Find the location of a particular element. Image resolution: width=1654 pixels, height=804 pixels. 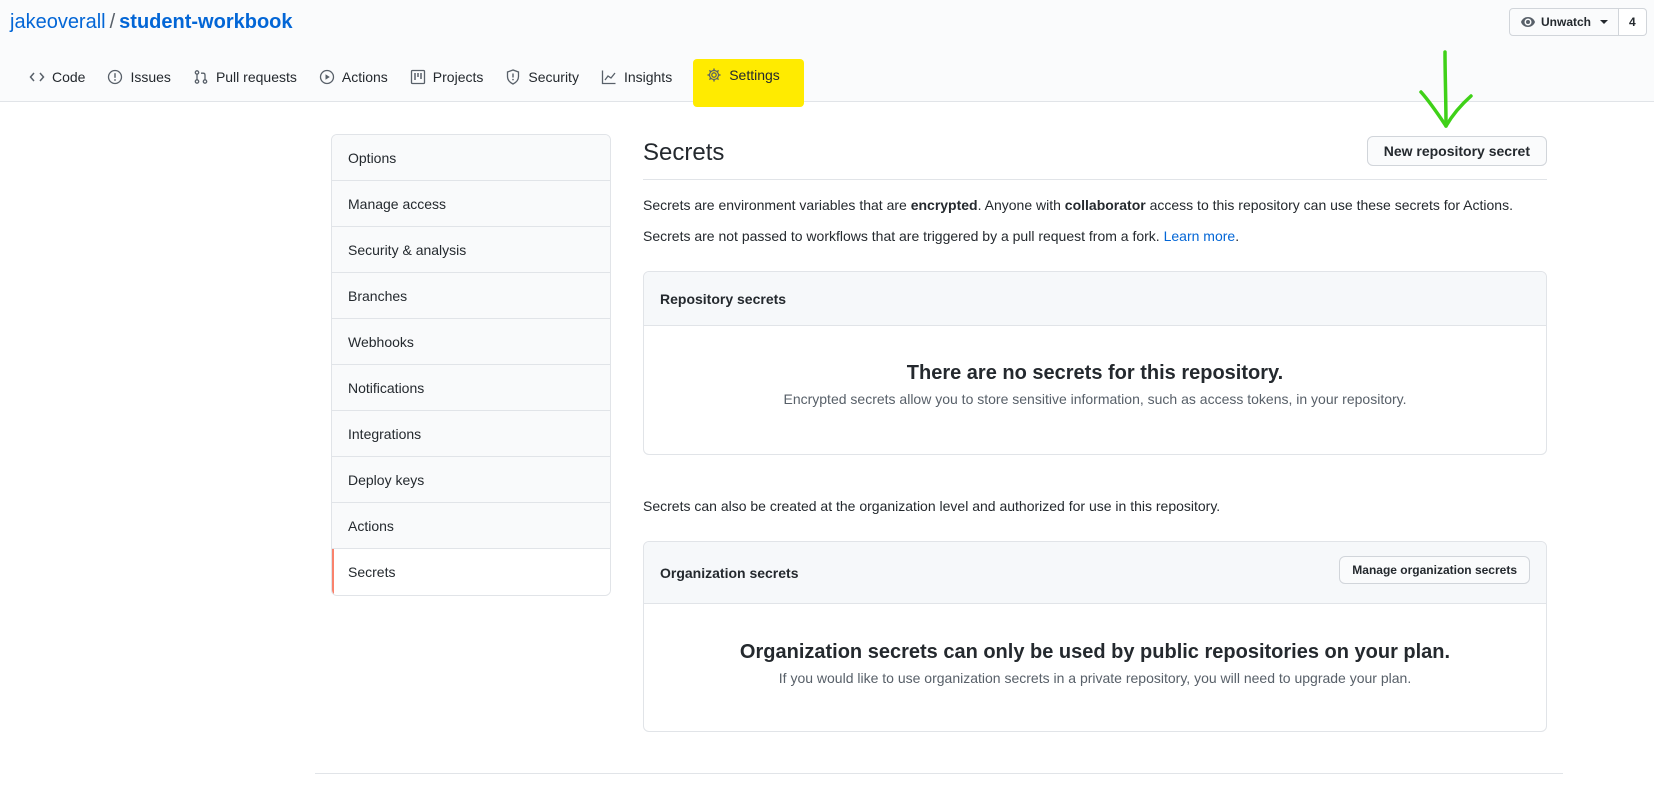

tab-security: Security is located at coordinates (542, 77).